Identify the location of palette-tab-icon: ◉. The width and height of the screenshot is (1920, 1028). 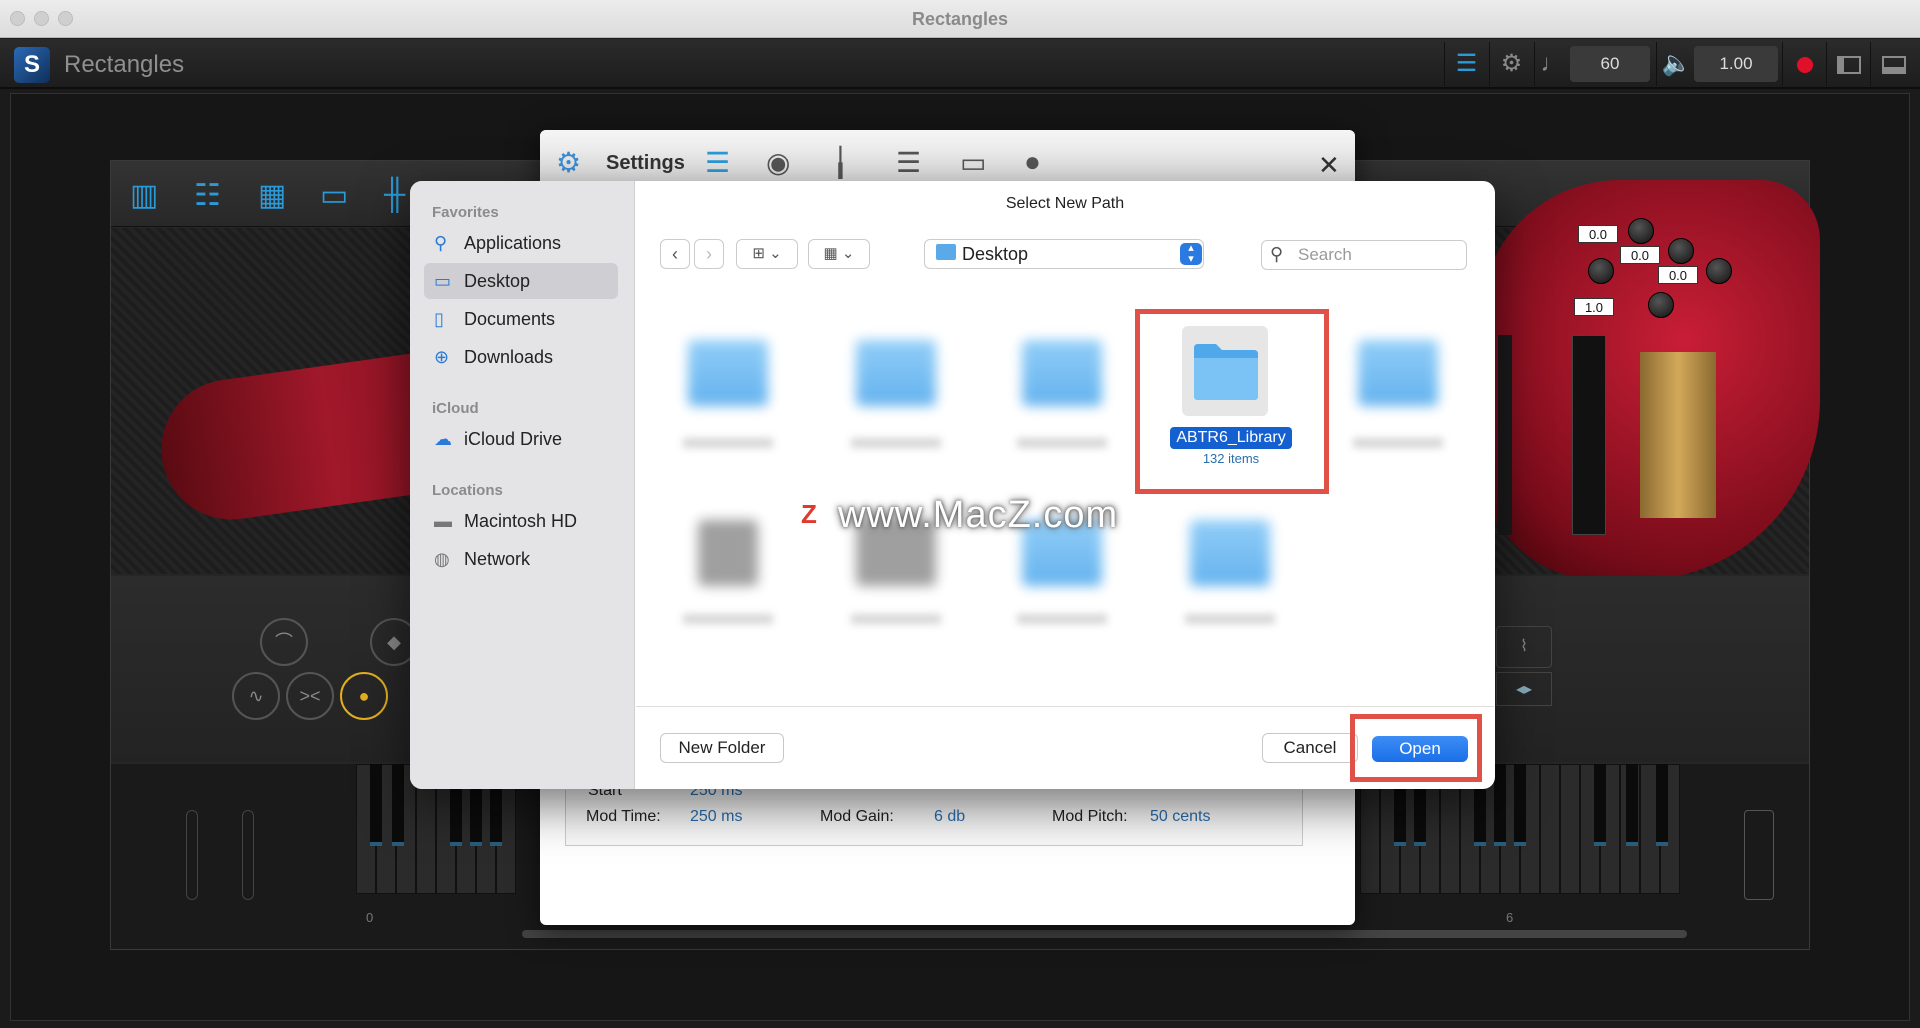
(778, 162).